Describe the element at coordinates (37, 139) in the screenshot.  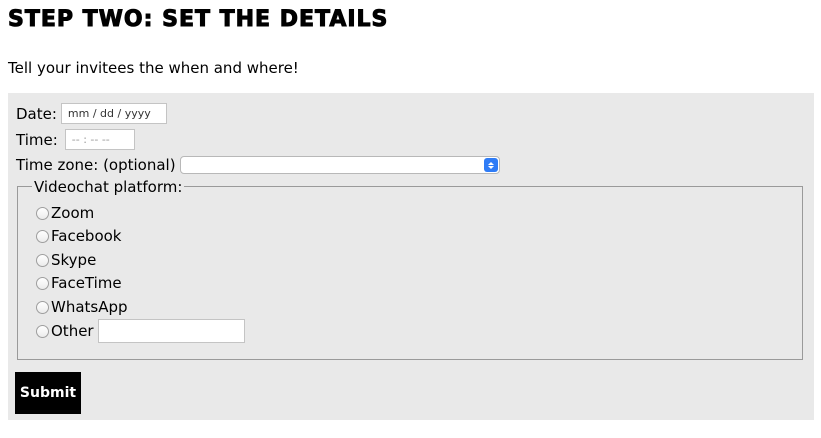
I see `time-label: Time:` at that location.